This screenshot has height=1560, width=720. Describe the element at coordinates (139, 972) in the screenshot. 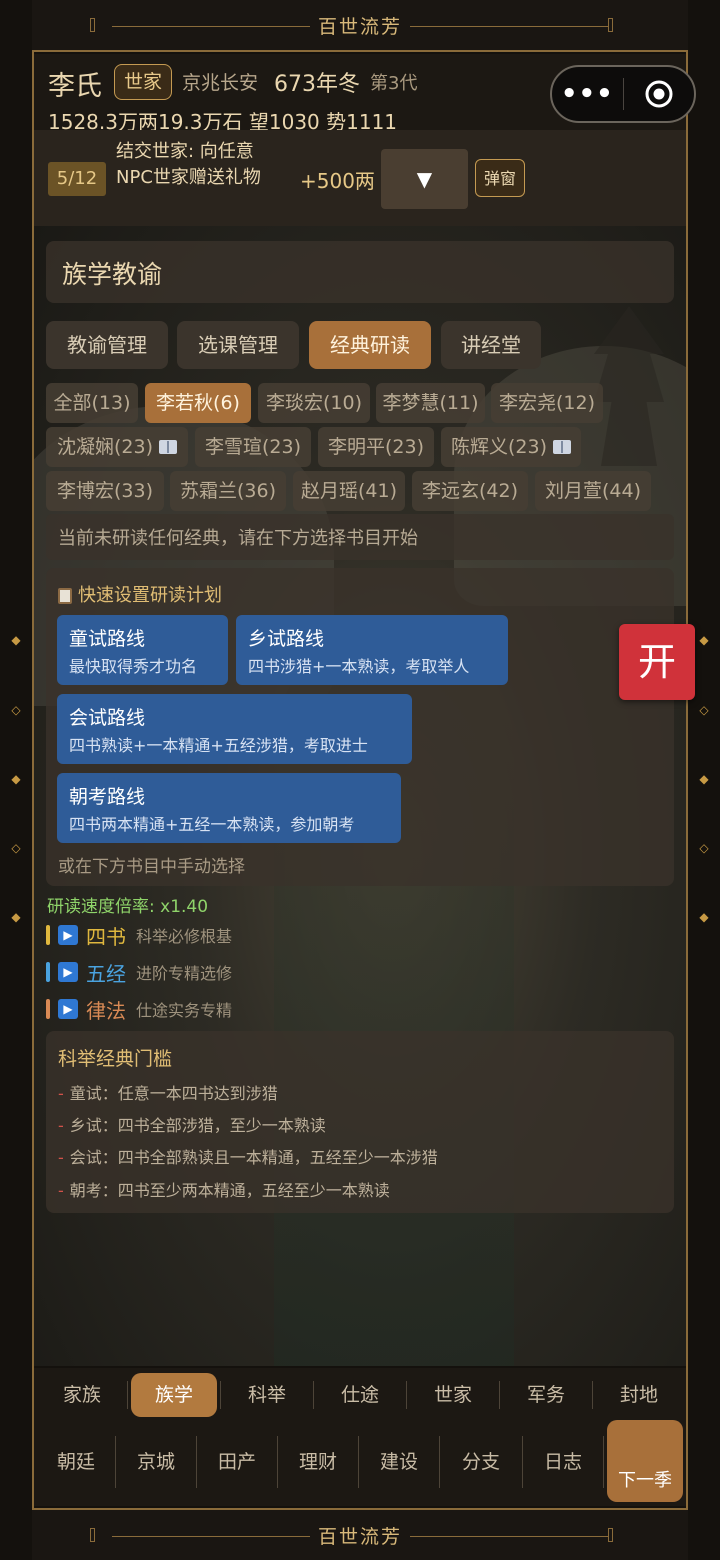

I see `category-wujing: ▶ 五经 进阶专精选修` at that location.